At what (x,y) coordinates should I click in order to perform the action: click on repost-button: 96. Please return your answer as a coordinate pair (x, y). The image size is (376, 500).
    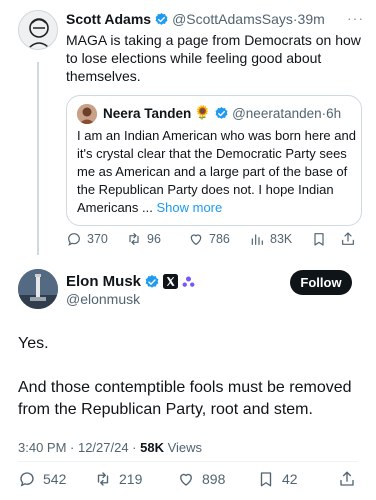
    Looking at the image, I should click on (143, 239).